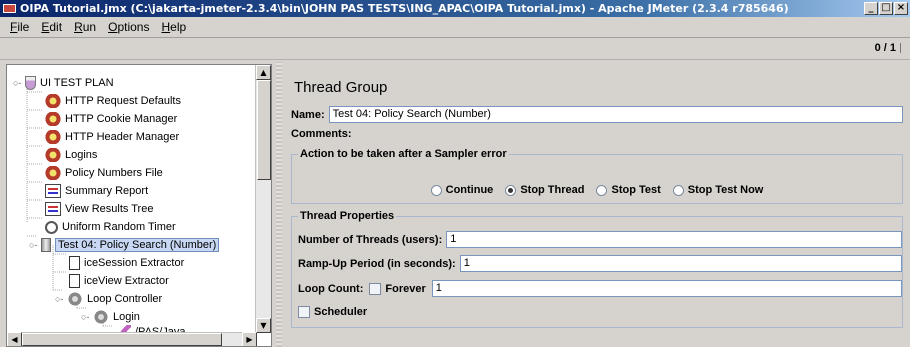 This screenshot has height=347, width=910. Describe the element at coordinates (405, 288) in the screenshot. I see `forever-label: Forever` at that location.